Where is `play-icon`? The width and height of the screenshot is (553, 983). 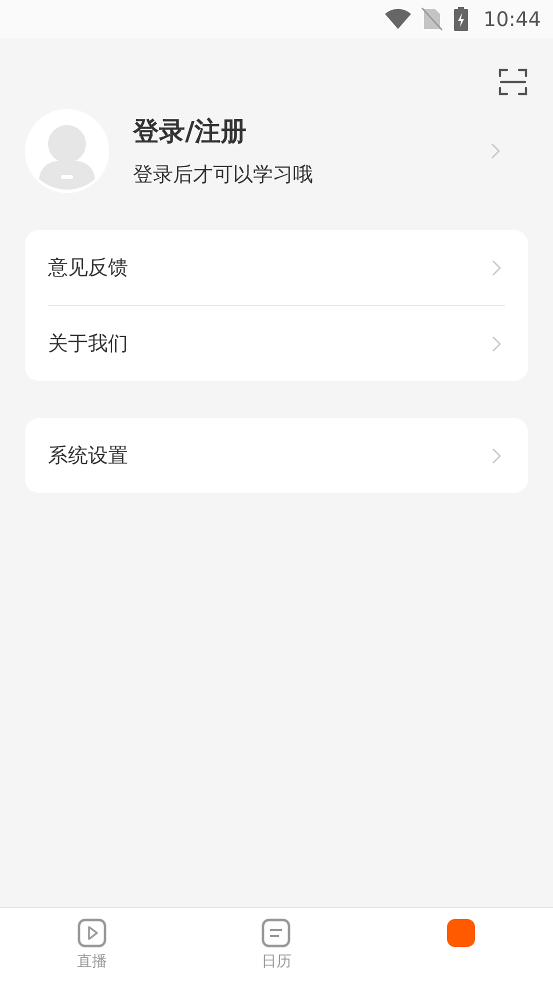
play-icon is located at coordinates (92, 933).